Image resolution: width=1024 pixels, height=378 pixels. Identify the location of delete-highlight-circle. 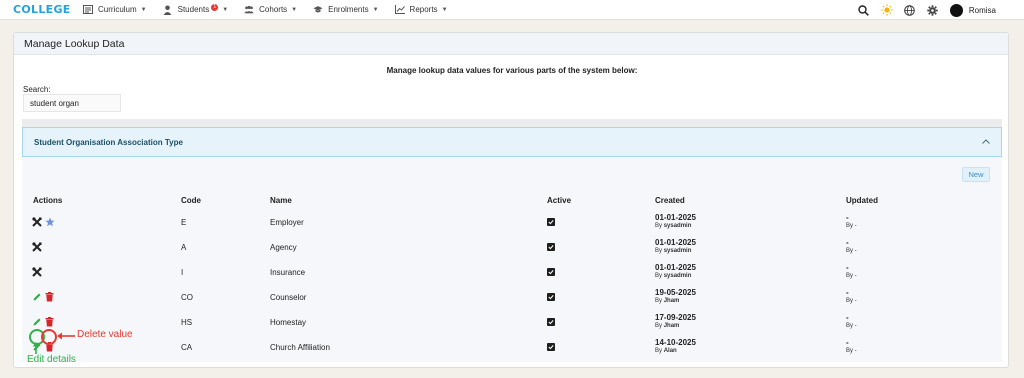
(49, 337).